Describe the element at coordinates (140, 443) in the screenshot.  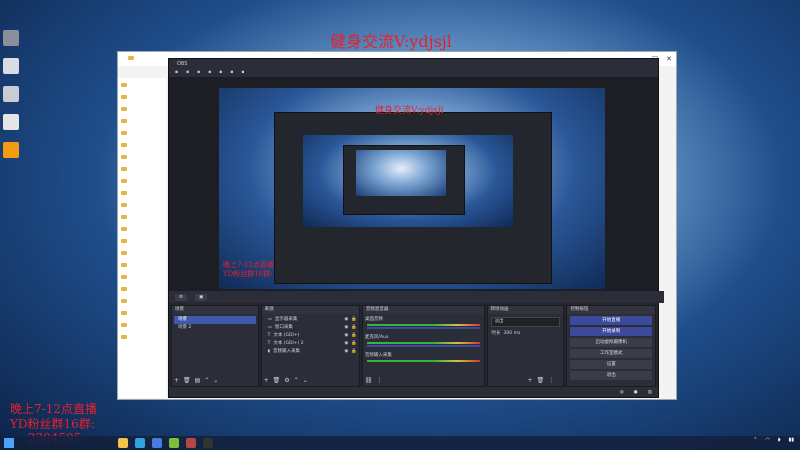
I see `edge-icon` at that location.